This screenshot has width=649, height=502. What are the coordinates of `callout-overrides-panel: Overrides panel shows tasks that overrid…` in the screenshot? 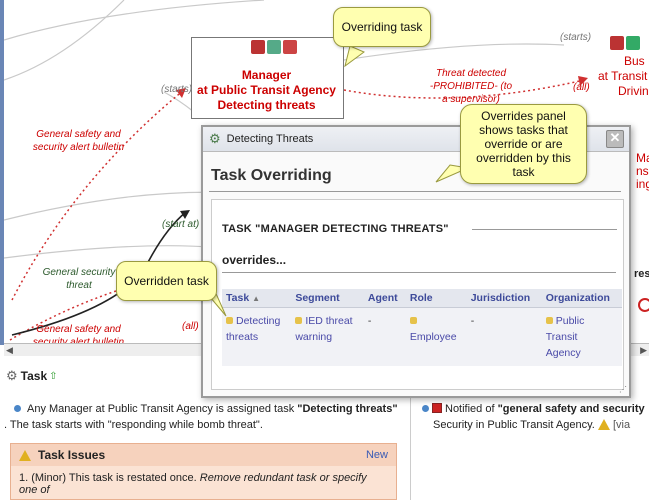 It's located at (523, 144).